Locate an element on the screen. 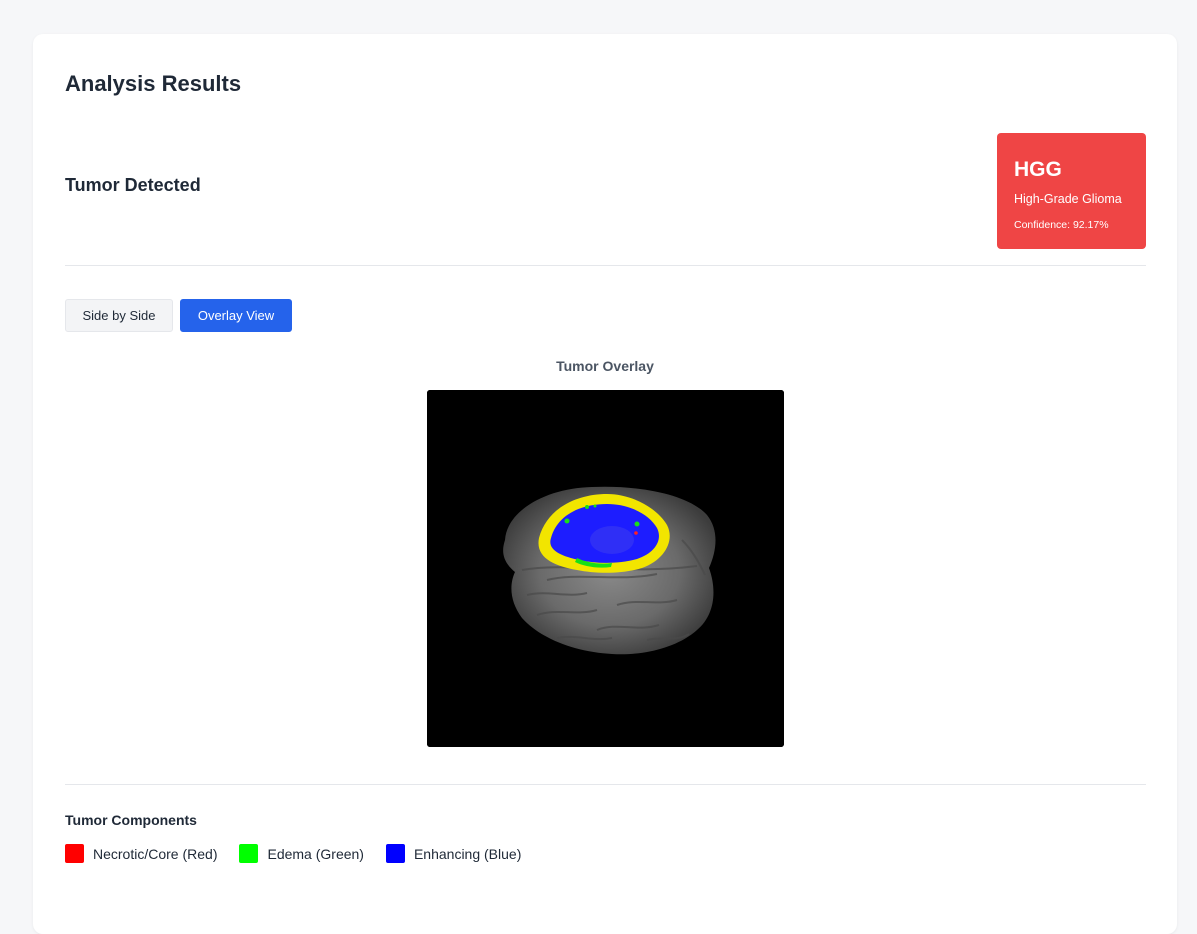  tumor-overlay-image is located at coordinates (605, 568).